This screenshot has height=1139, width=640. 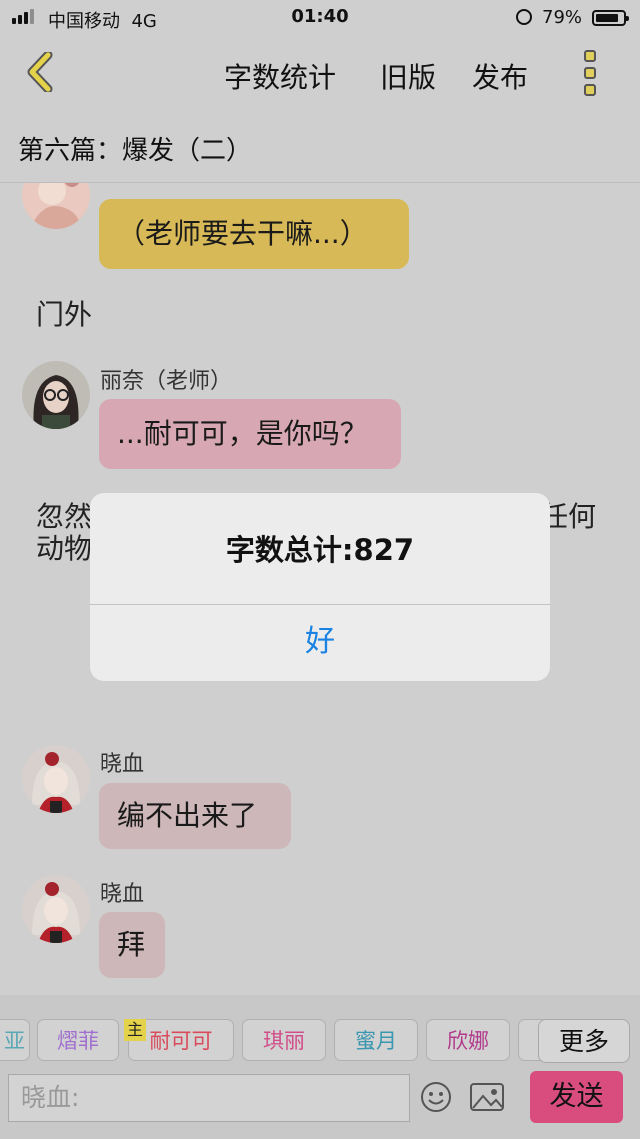 I want to click on send-button: 发送, so click(x=576, y=1097).